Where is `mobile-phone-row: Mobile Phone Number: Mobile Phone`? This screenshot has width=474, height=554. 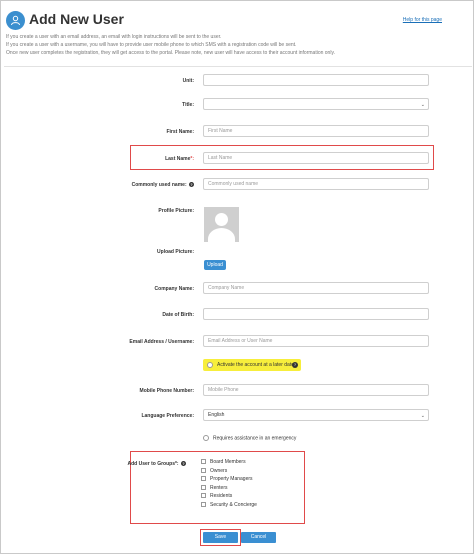
mobile-phone-row: Mobile Phone Number: Mobile Phone is located at coordinates (238, 390).